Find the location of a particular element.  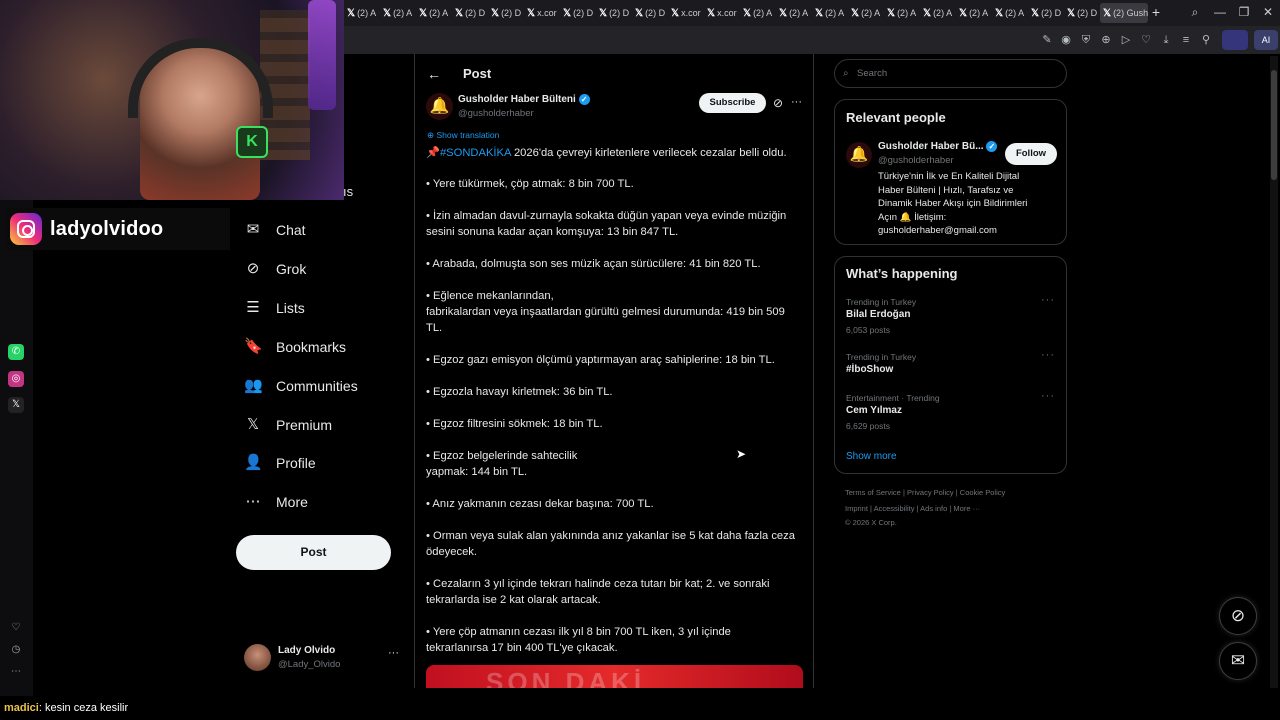

new-tab-button: + is located at coordinates (1156, 13).